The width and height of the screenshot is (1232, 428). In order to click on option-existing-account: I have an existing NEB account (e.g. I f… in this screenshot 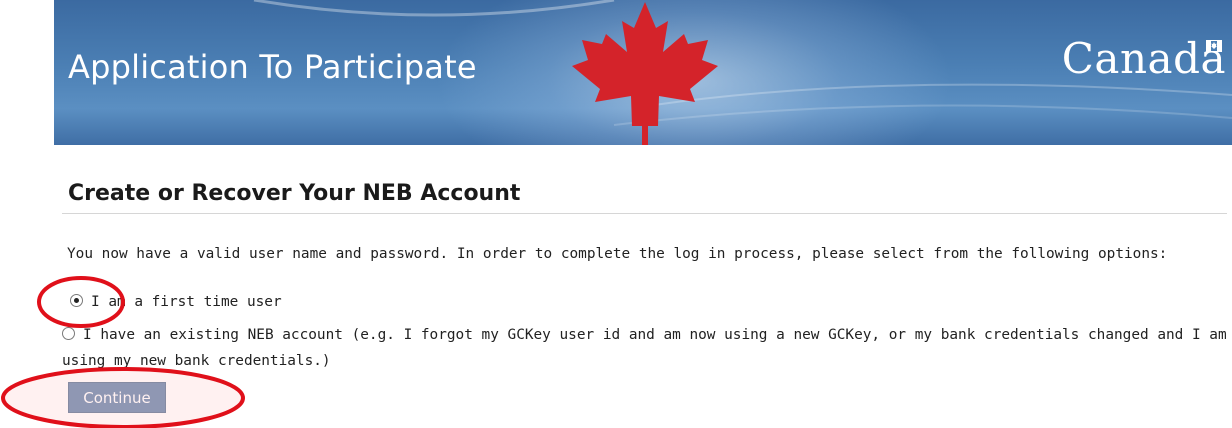, I will do `click(647, 348)`.